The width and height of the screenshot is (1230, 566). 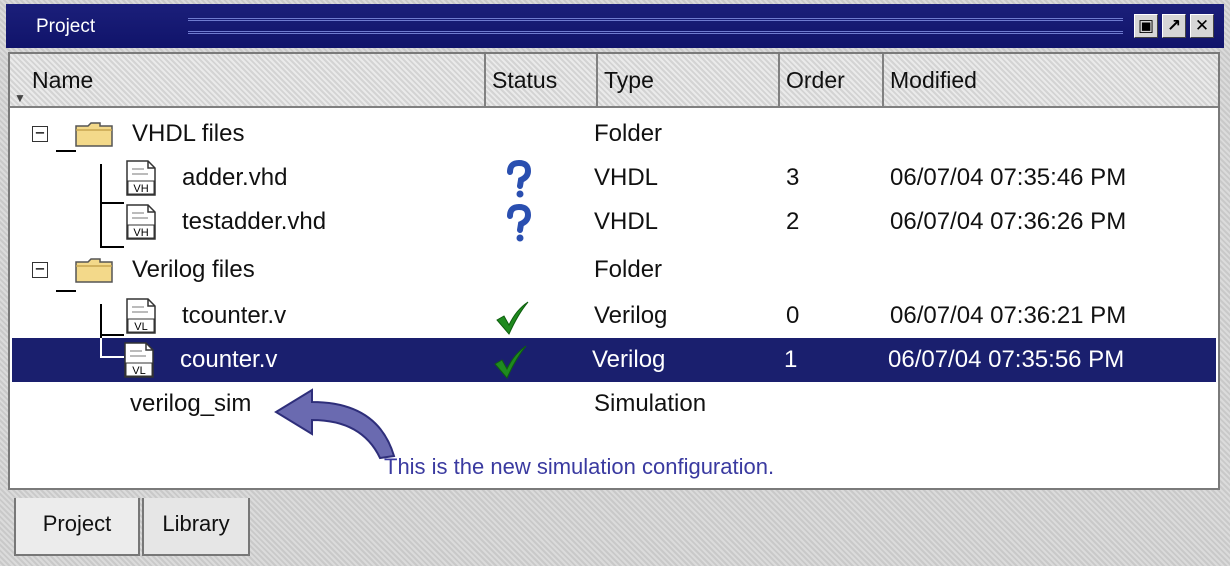 I want to click on row-type: Simulation, so click(x=650, y=403).